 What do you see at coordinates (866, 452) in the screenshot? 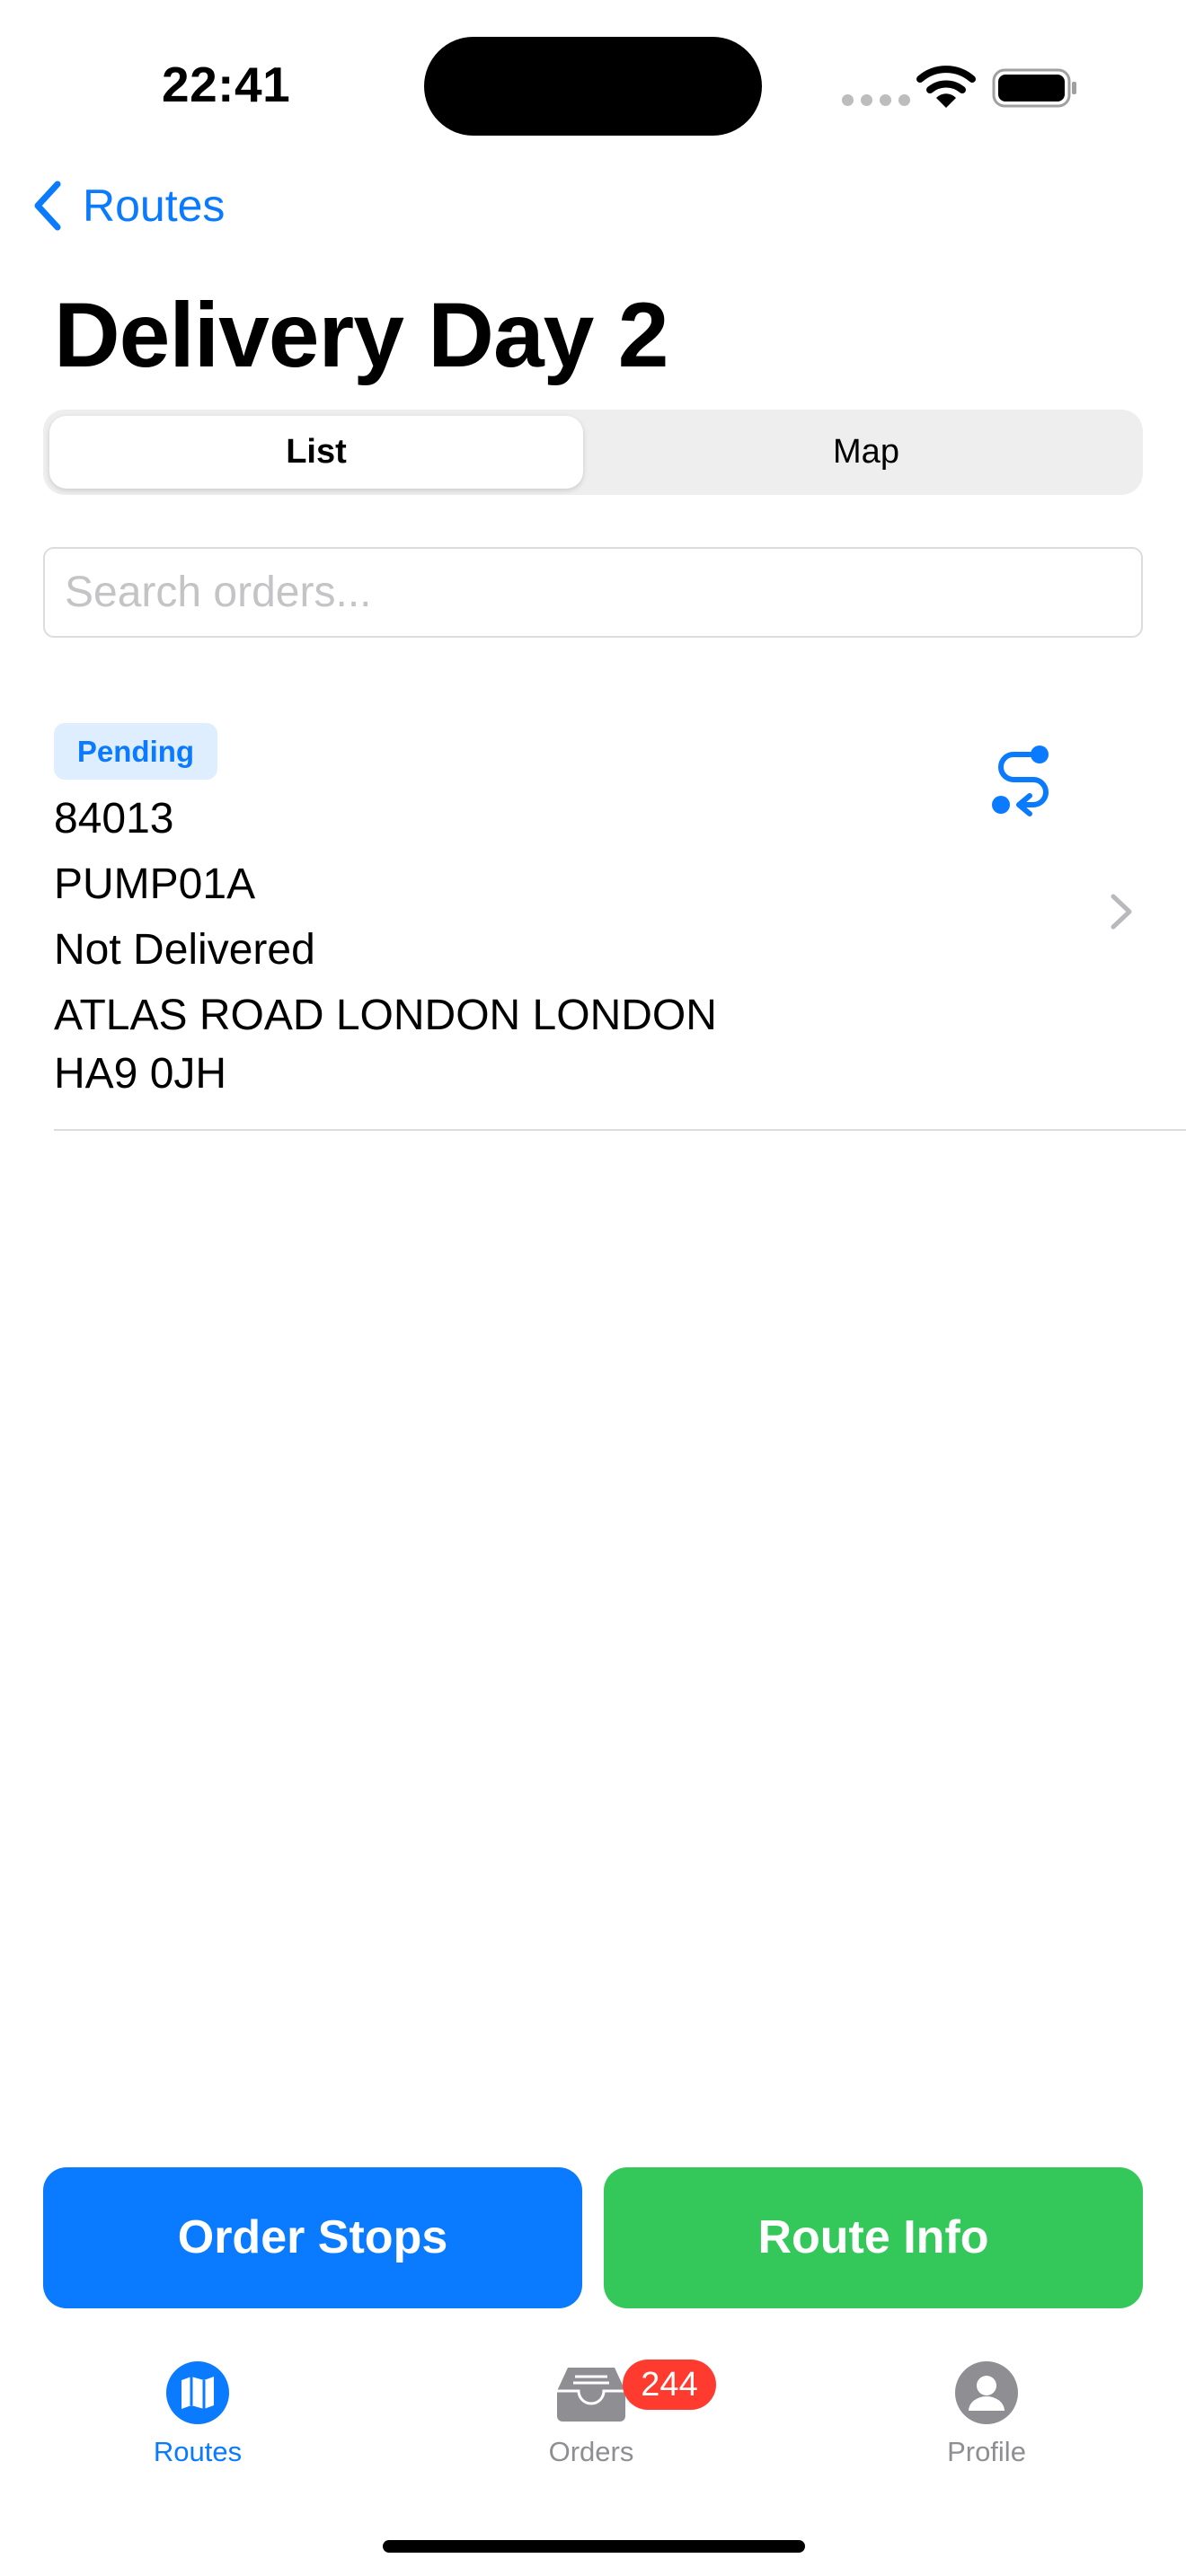
I see `segment-map: Map` at bounding box center [866, 452].